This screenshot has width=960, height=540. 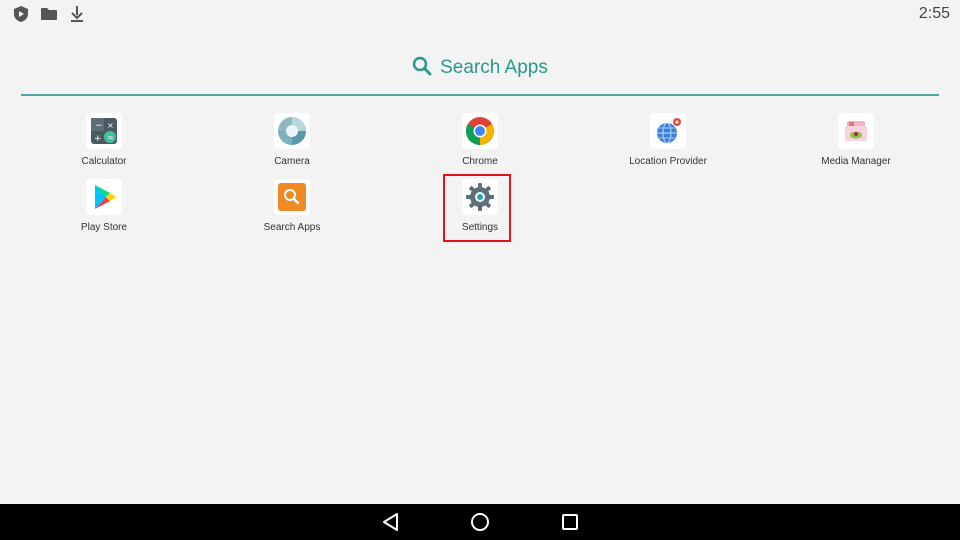 I want to click on search-label: Search Apps, so click(x=494, y=67).